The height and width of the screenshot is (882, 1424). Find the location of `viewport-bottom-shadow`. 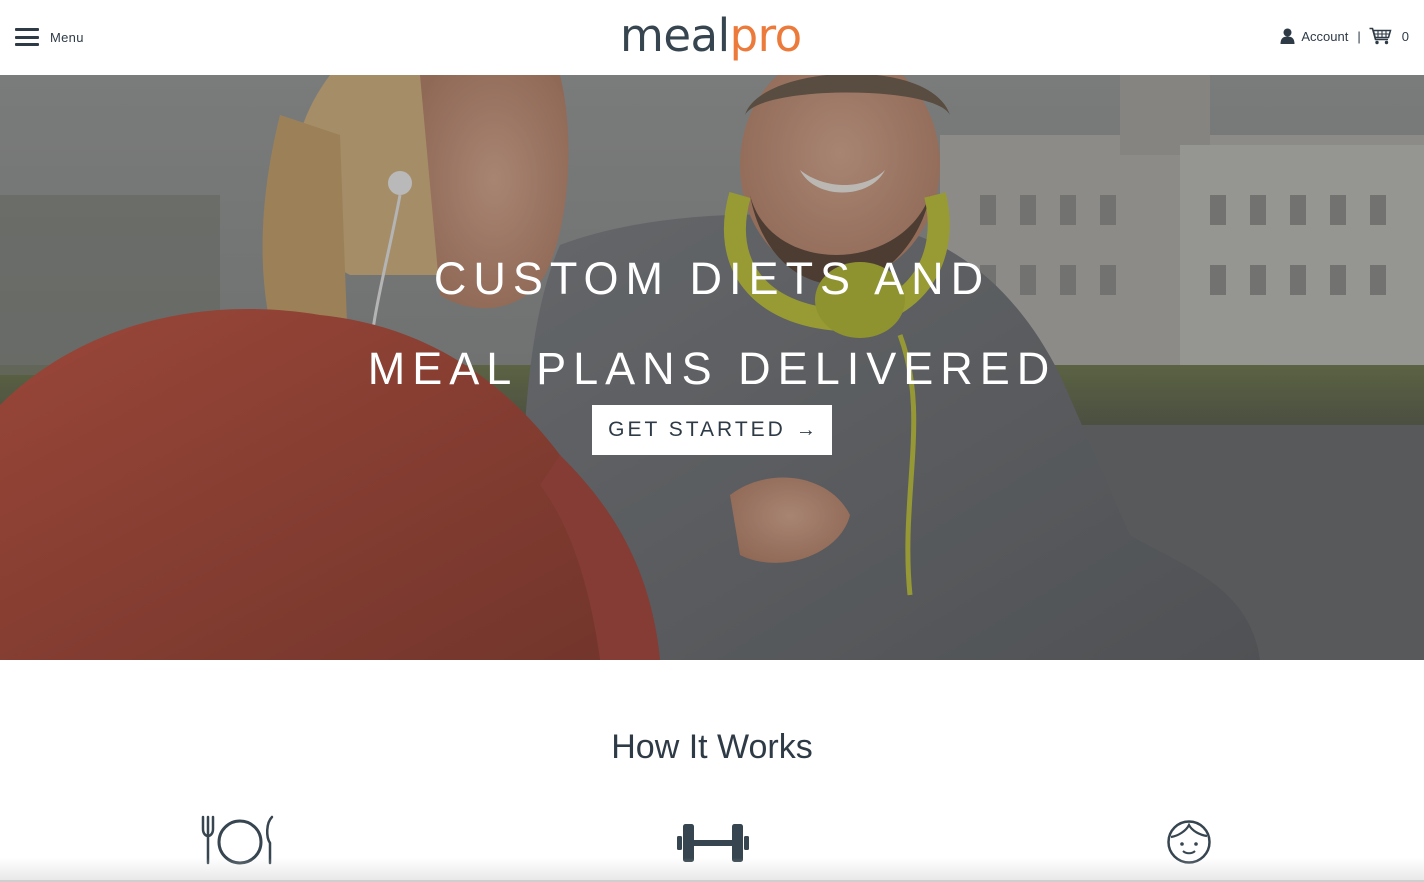

viewport-bottom-shadow is located at coordinates (712, 870).